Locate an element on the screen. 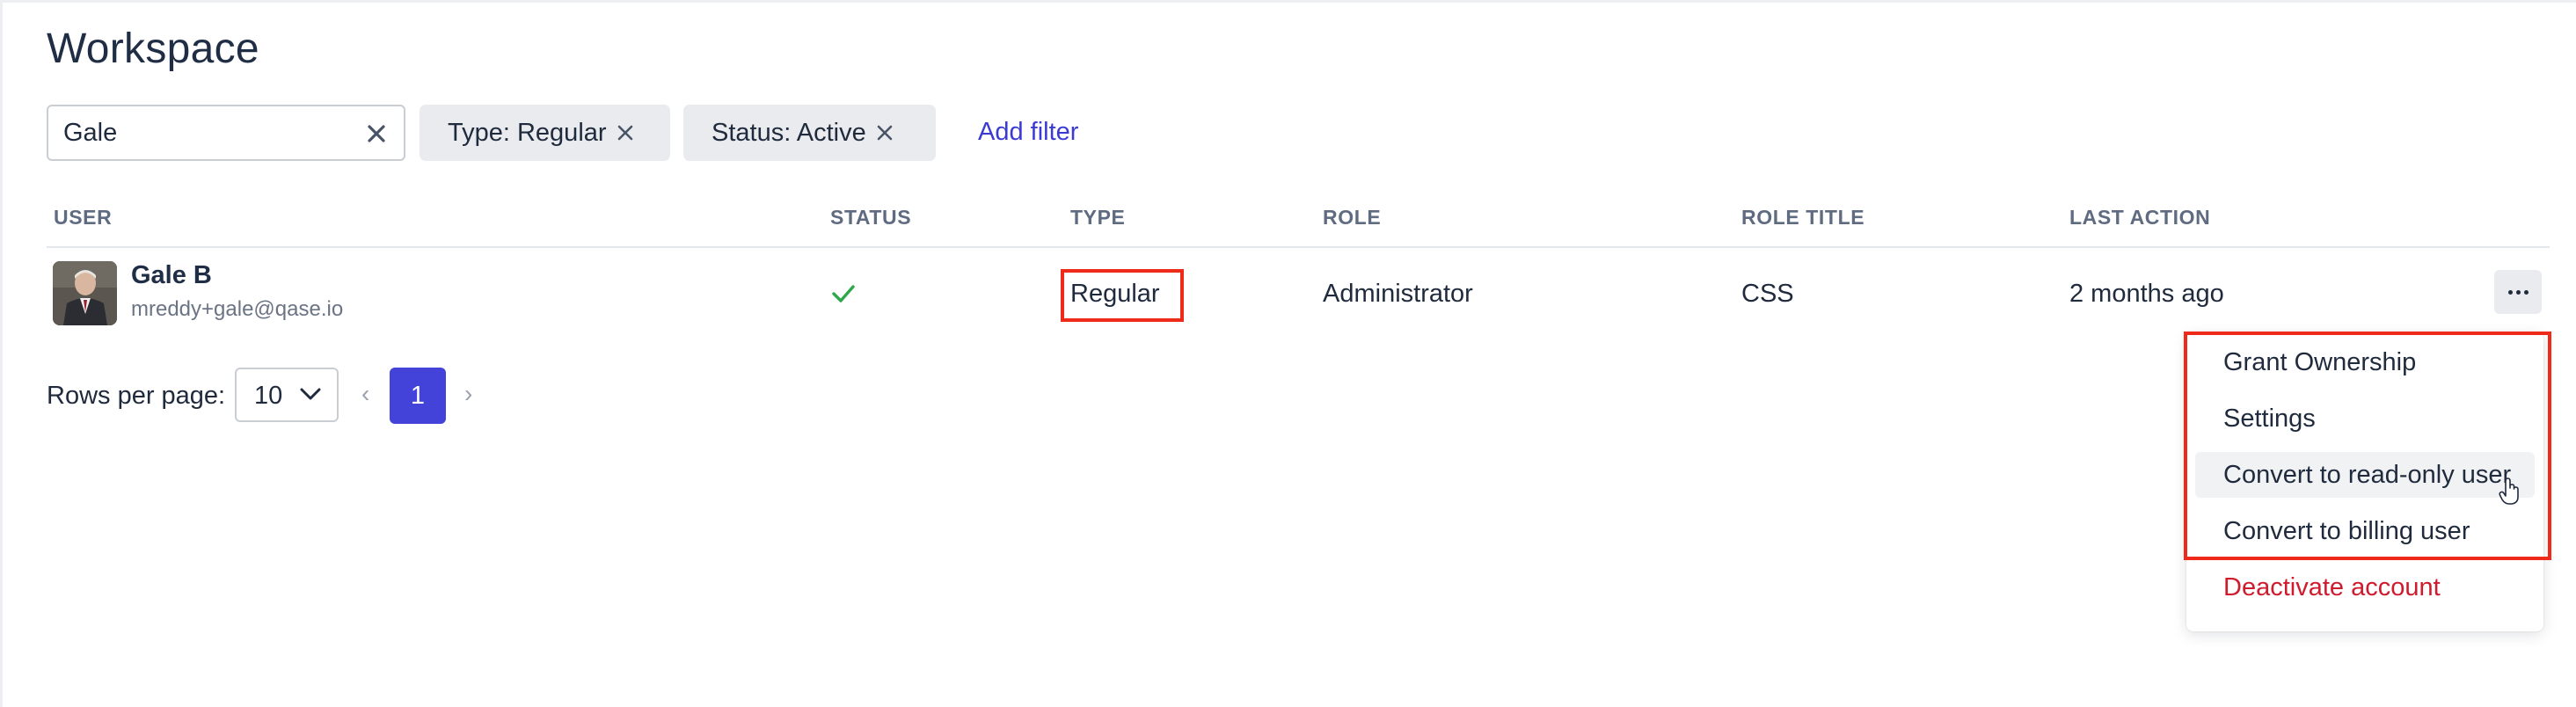 The image size is (2576, 707). previous-page-button: ‹ is located at coordinates (365, 394).